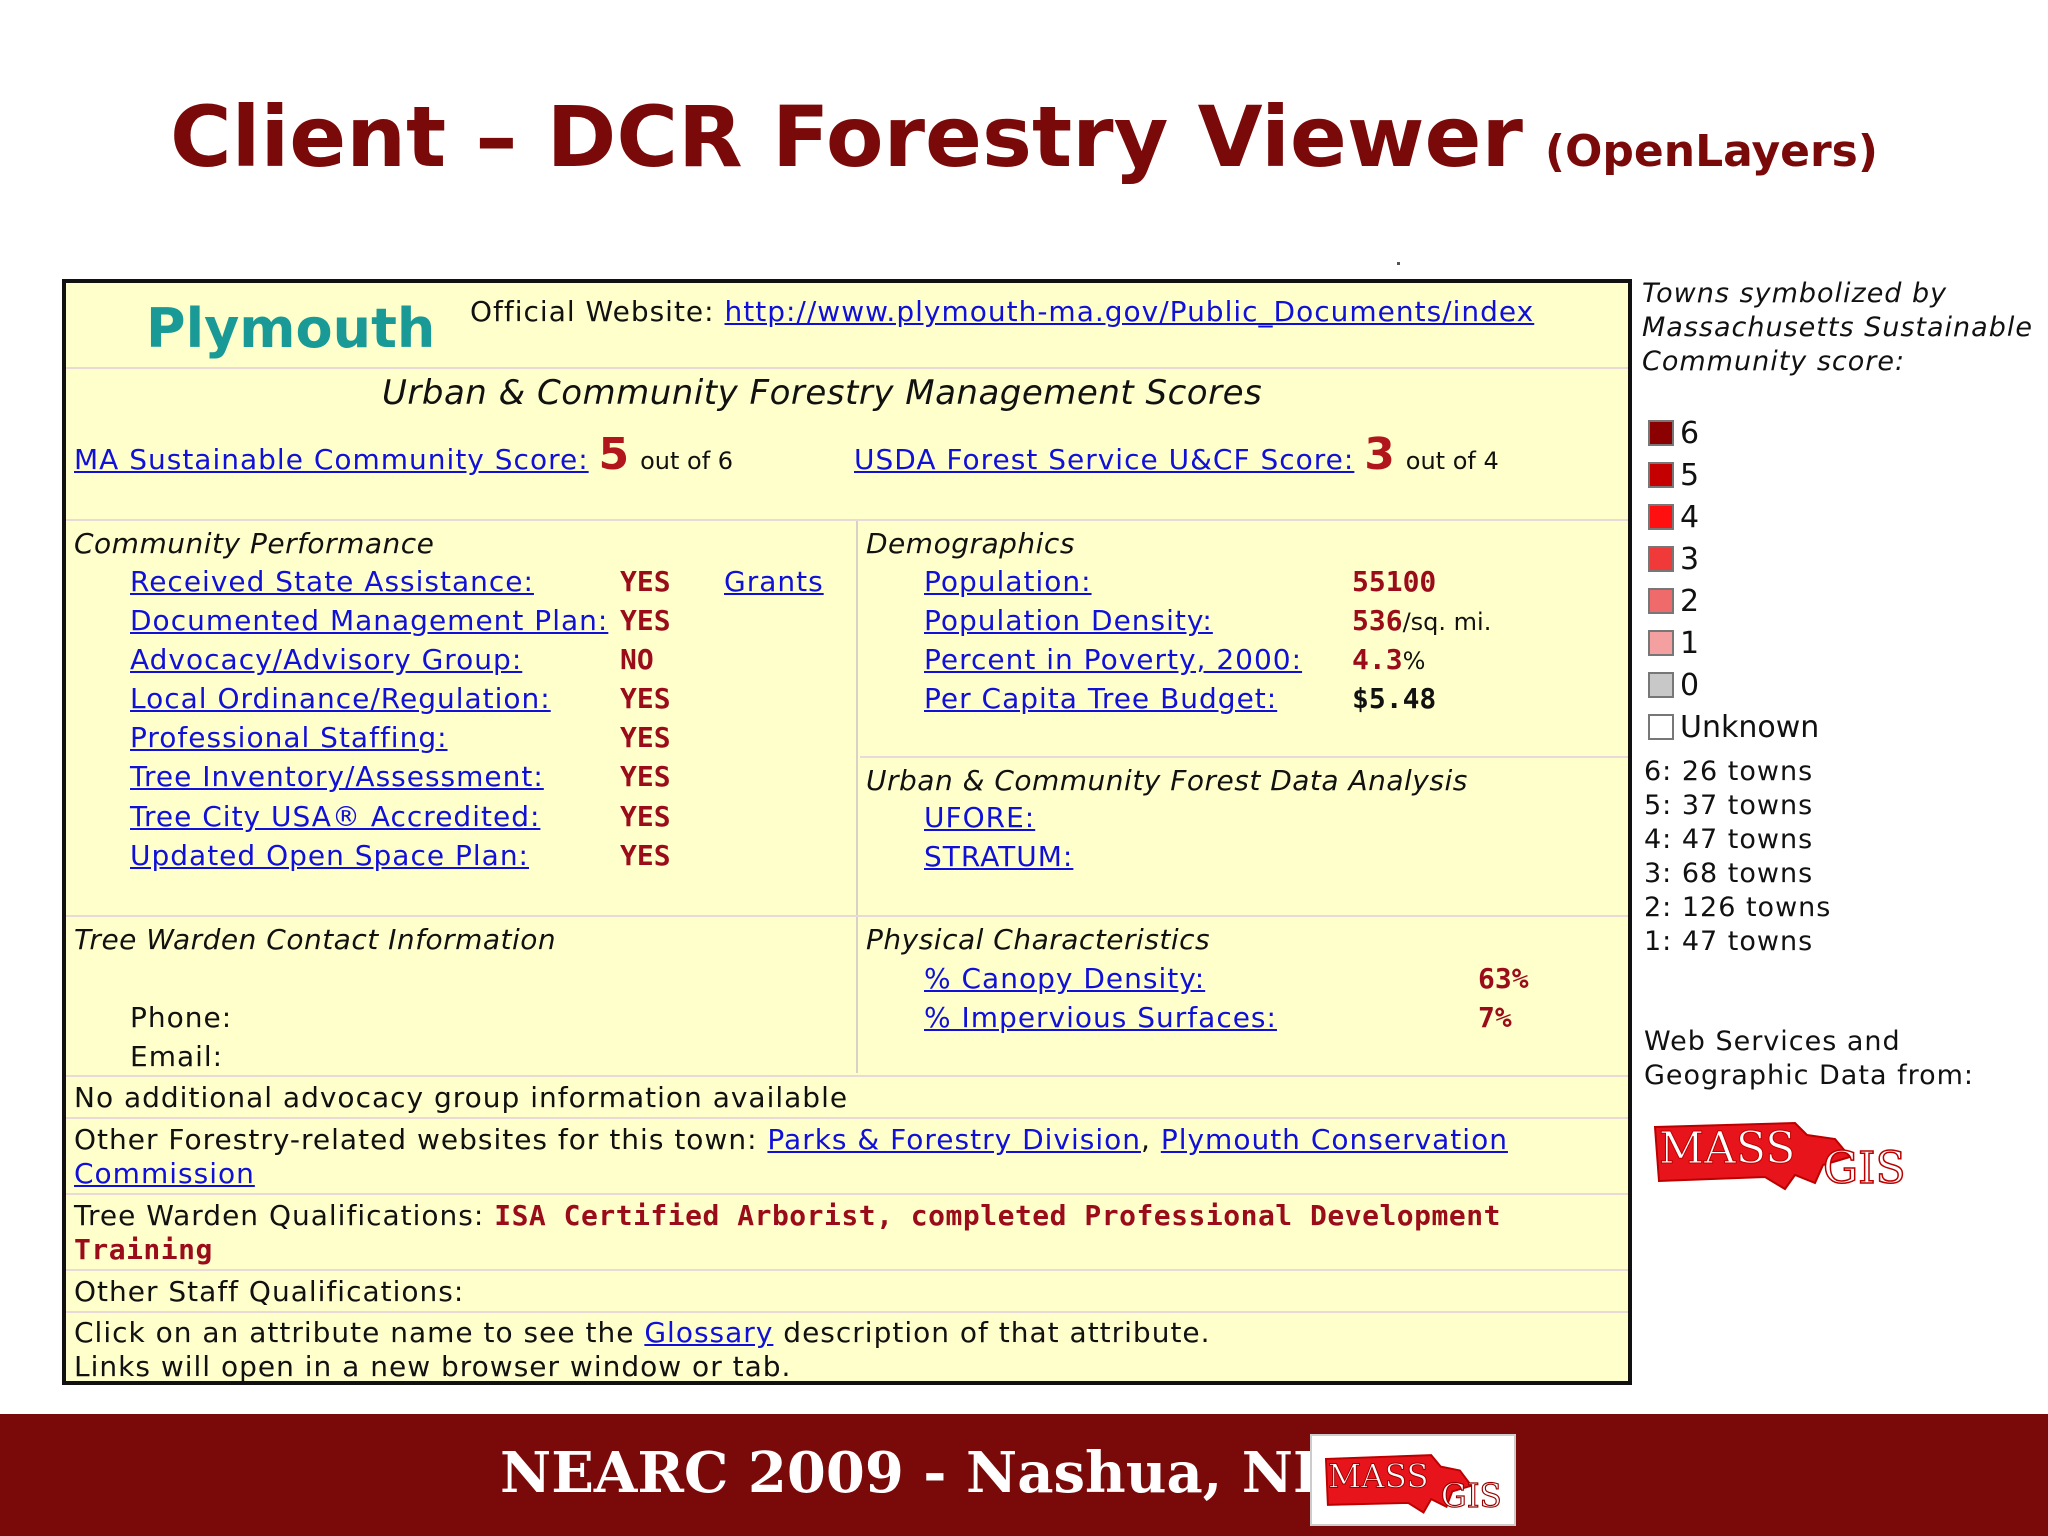 This screenshot has height=1536, width=2048. What do you see at coordinates (1414, 661) in the screenshot?
I see `demo-row-2-unit: %` at bounding box center [1414, 661].